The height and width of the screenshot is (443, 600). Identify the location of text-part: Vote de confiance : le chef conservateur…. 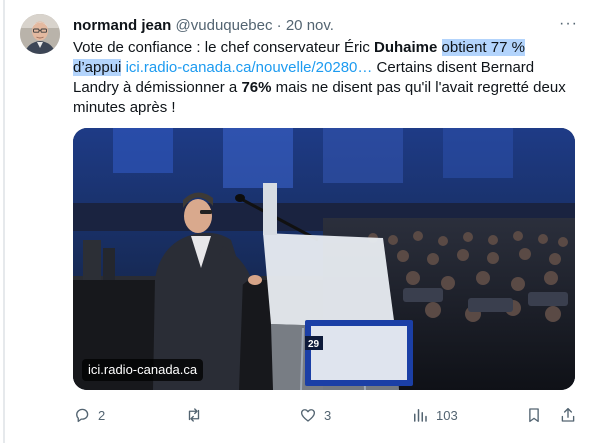
(224, 47).